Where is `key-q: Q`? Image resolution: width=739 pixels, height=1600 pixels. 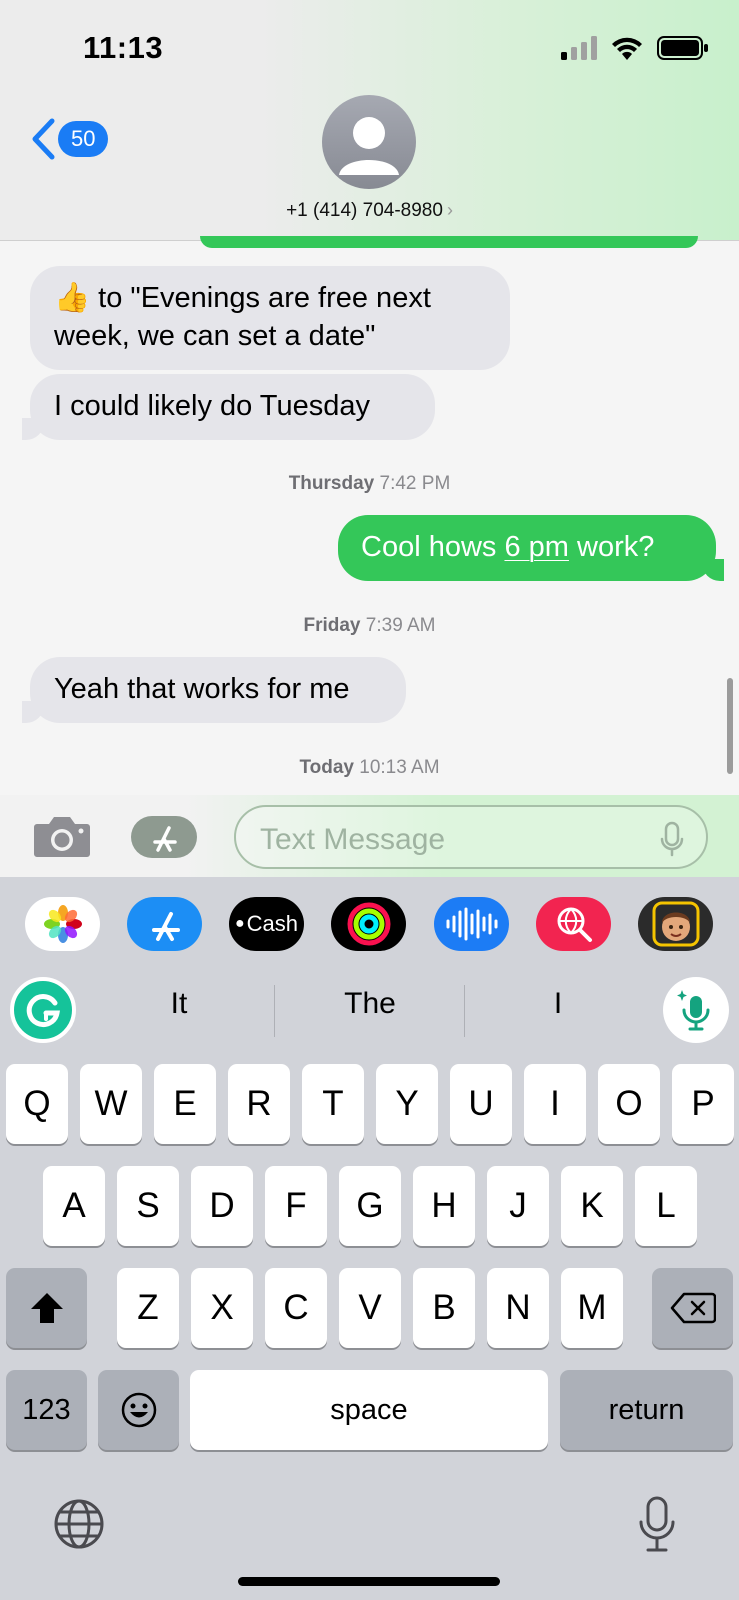
key-q: Q is located at coordinates (37, 1104).